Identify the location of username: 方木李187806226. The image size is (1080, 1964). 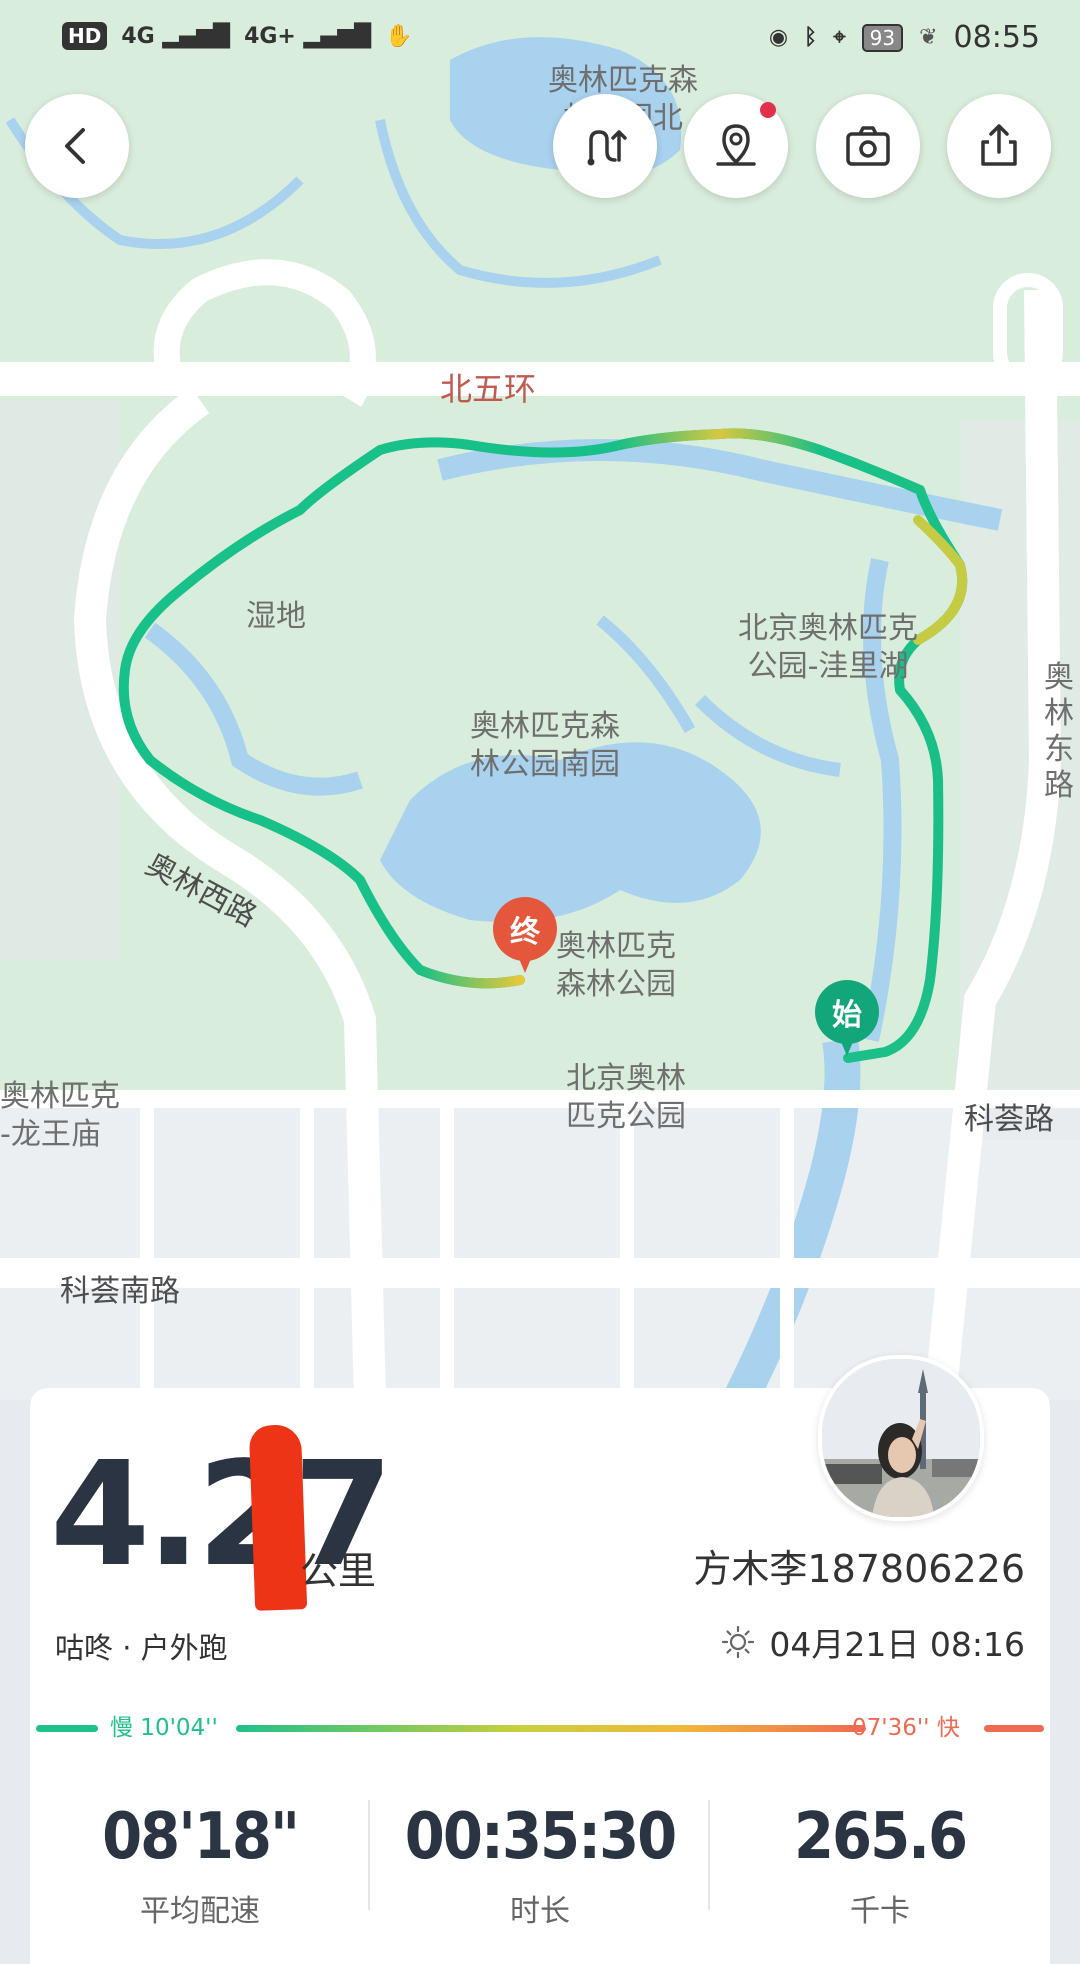
(859, 1569).